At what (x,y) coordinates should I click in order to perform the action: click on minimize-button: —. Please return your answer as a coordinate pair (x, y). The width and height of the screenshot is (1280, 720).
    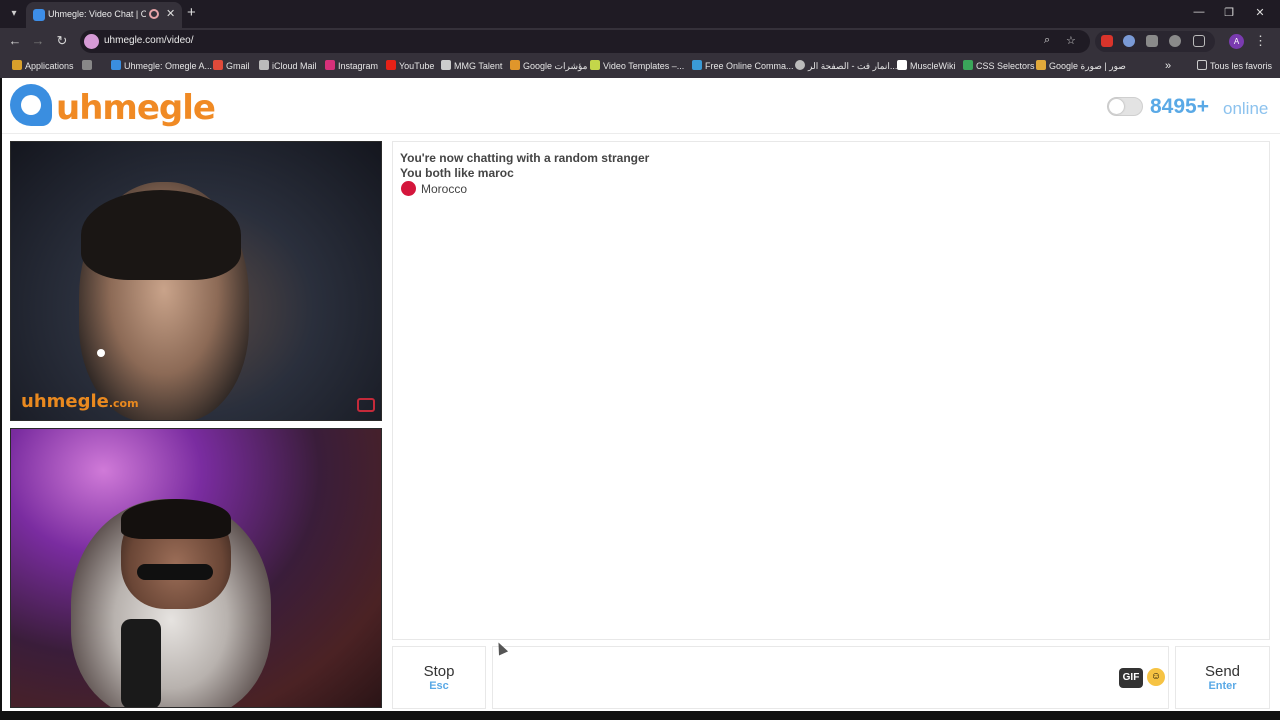
    Looking at the image, I should click on (1199, 12).